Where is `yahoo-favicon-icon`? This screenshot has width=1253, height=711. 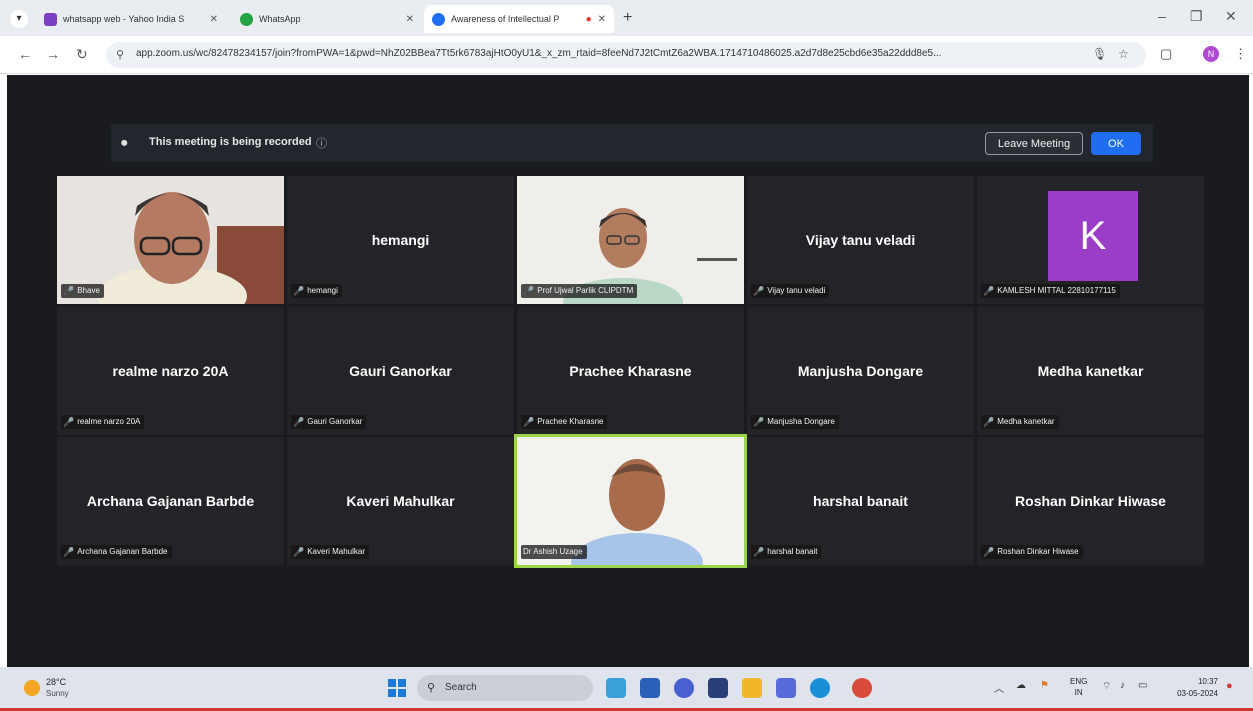 yahoo-favicon-icon is located at coordinates (50, 19).